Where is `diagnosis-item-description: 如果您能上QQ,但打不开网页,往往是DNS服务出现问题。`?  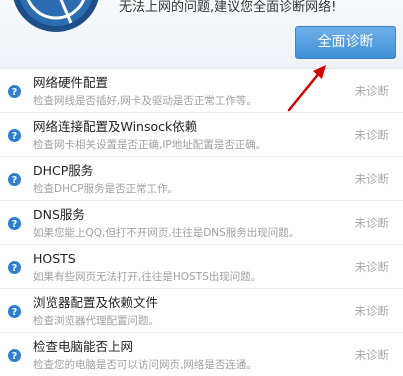
diagnosis-item-description: 如果您能上QQ,但打不开网页,往往是DNS服务出现问题。 is located at coordinates (166, 233).